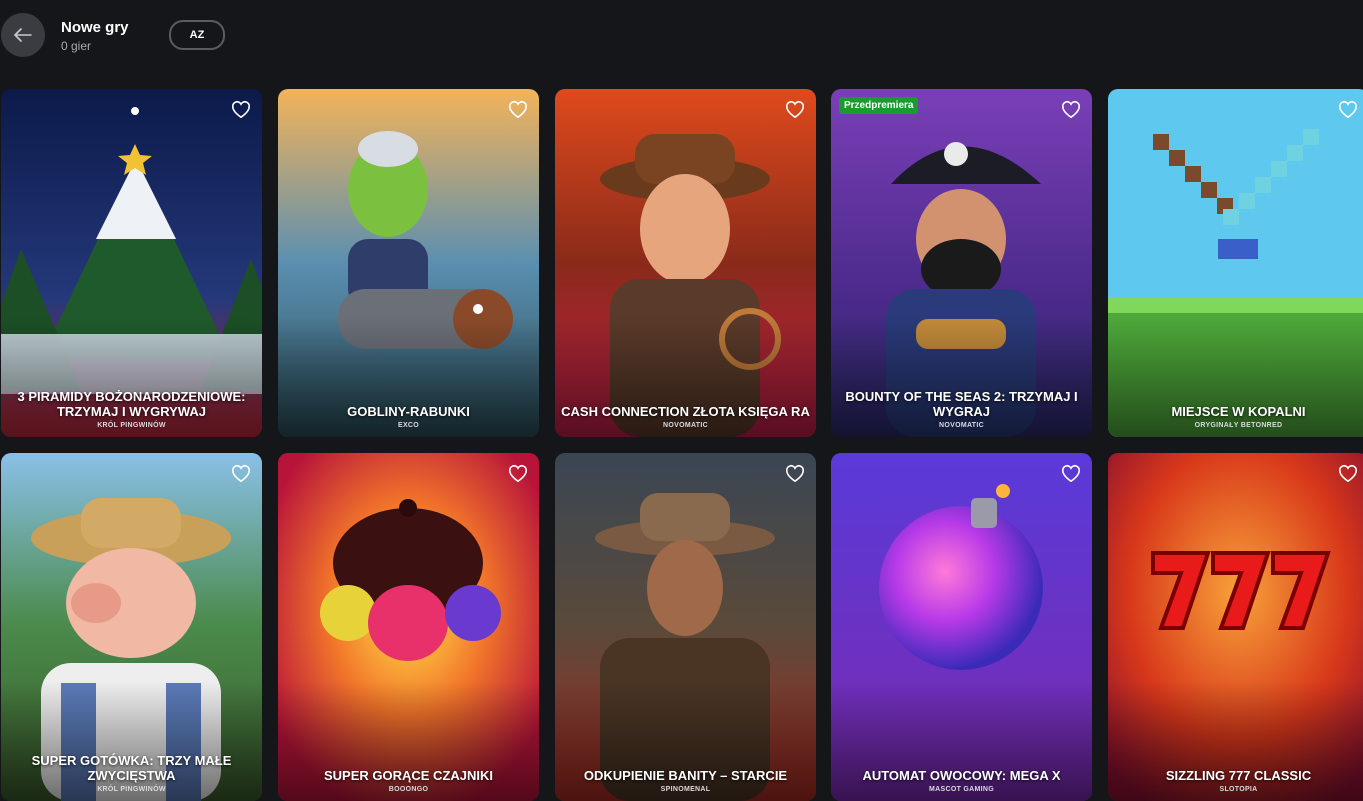  What do you see at coordinates (408, 627) in the screenshot?
I see `game-card: SUPER GORĄCE CZAJNIKI BOOONGO` at bounding box center [408, 627].